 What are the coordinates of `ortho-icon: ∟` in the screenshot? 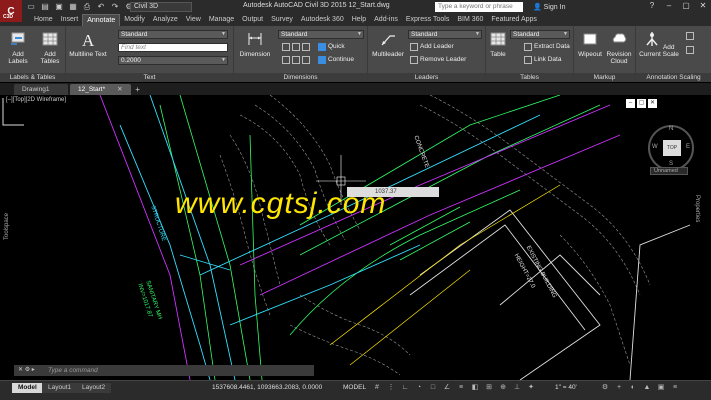 It's located at (405, 388).